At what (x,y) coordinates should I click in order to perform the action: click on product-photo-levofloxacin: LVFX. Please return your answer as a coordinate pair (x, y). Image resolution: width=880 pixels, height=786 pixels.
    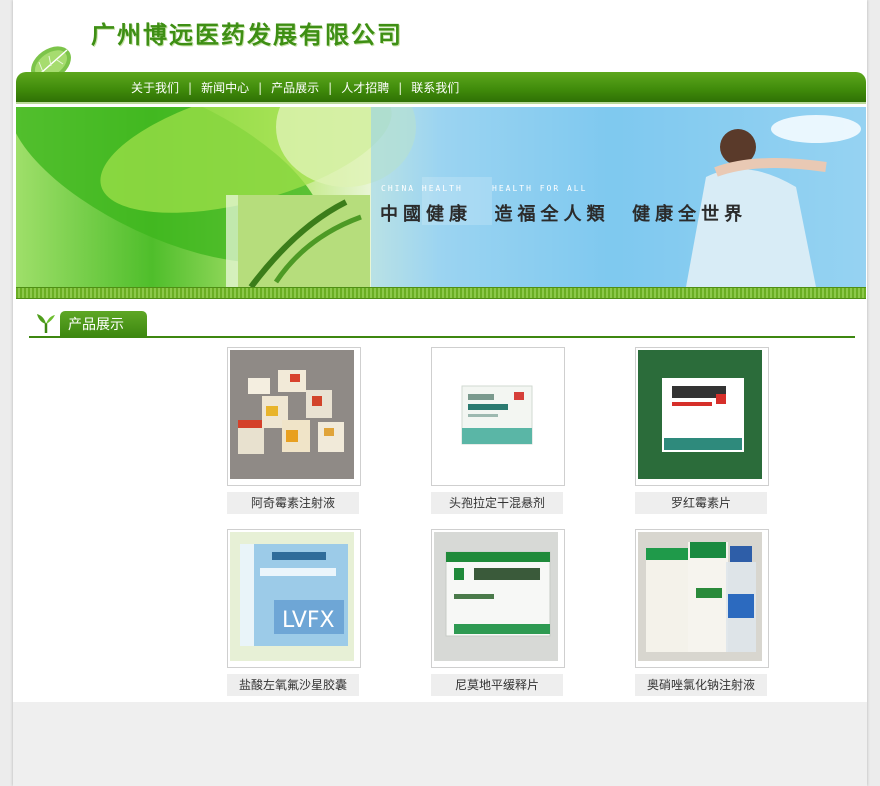
    Looking at the image, I should click on (292, 596).